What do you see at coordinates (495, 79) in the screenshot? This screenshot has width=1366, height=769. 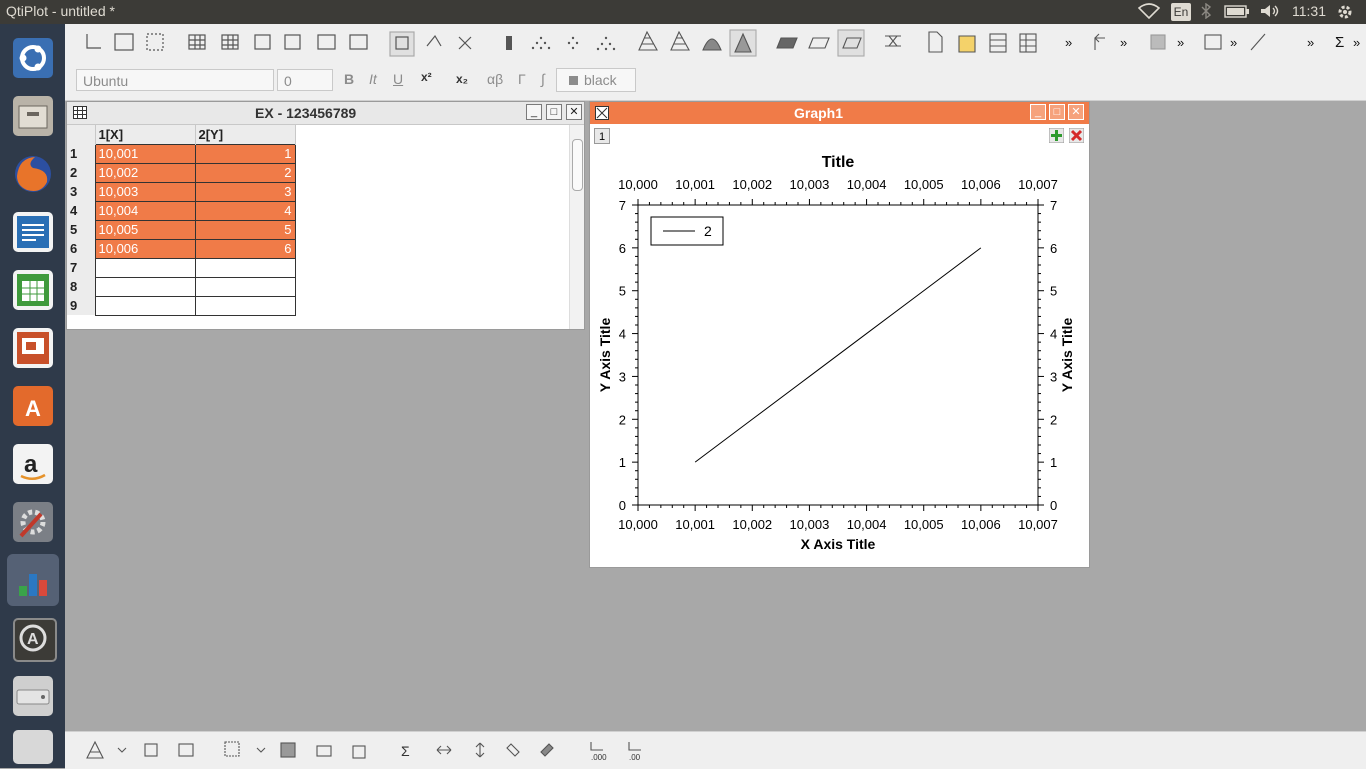 I see `greek-lower-button: αβ` at bounding box center [495, 79].